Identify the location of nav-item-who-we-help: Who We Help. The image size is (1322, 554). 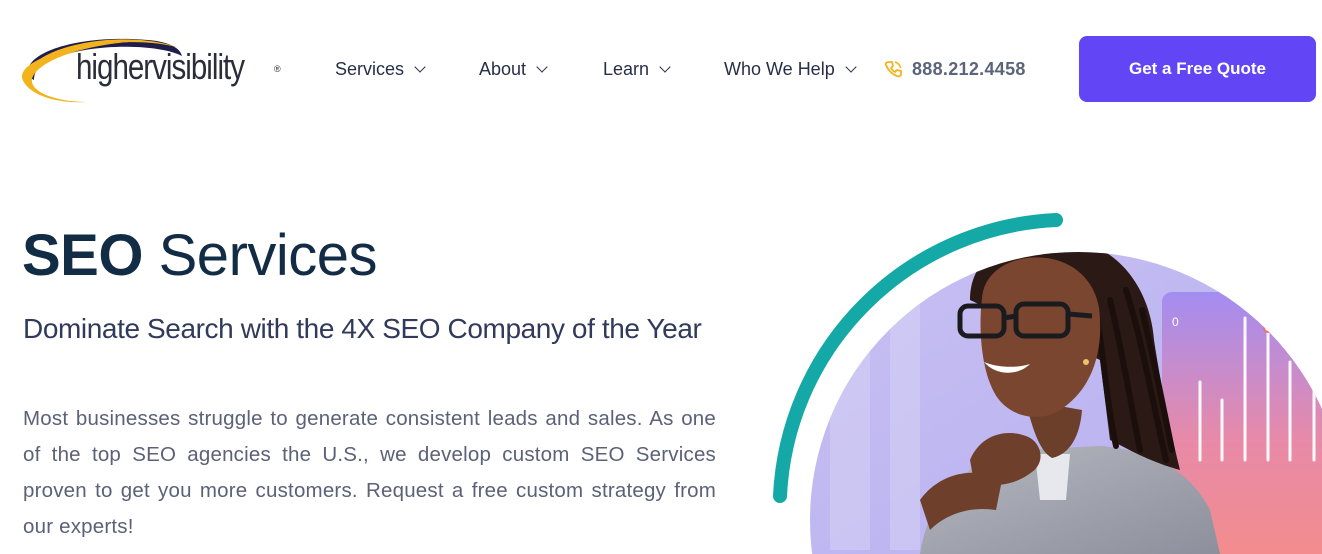
(790, 69).